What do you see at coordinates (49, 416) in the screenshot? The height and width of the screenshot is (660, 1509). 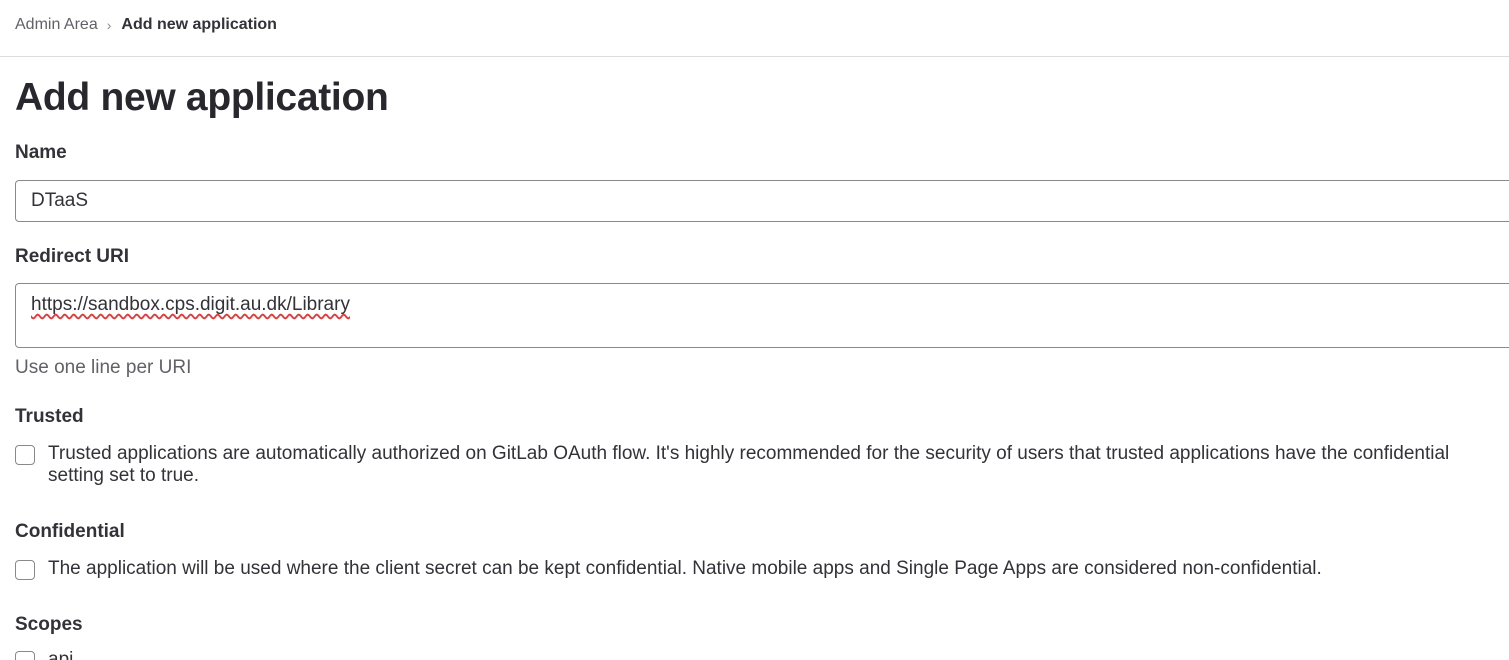 I see `trusted-label: Trusted` at bounding box center [49, 416].